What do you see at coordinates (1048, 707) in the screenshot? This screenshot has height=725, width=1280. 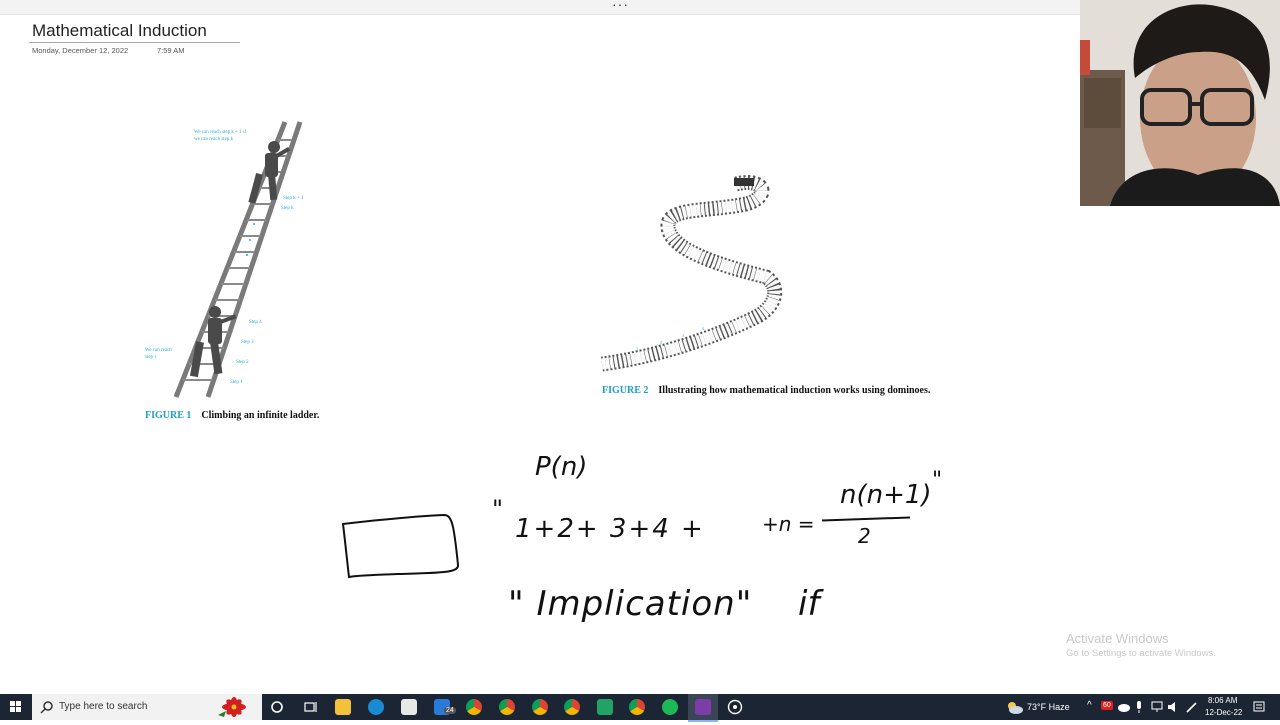 I see `weather-text: 73°F Haze` at bounding box center [1048, 707].